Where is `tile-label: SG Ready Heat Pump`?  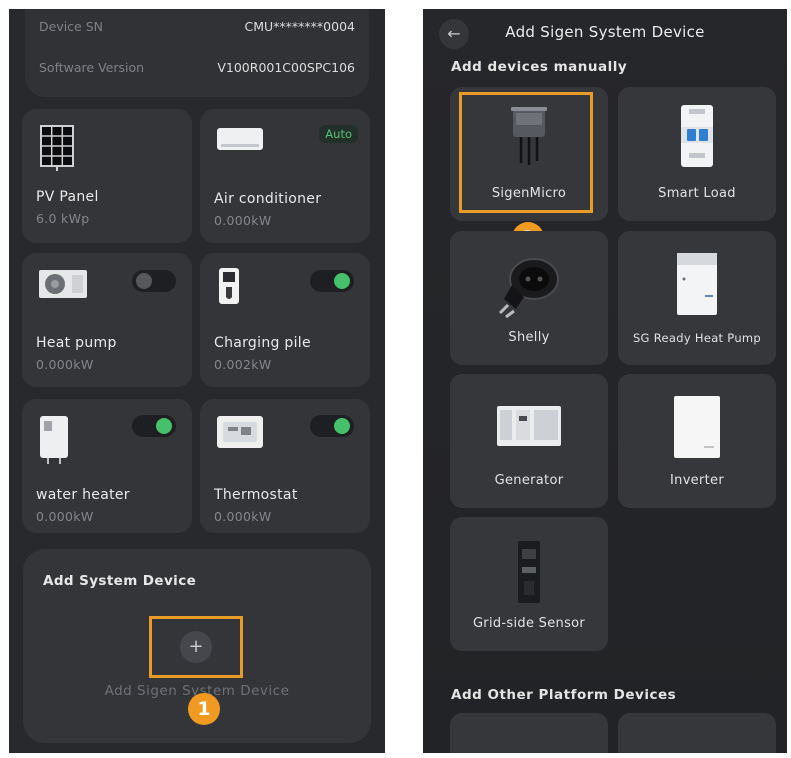
tile-label: SG Ready Heat Pump is located at coordinates (697, 338).